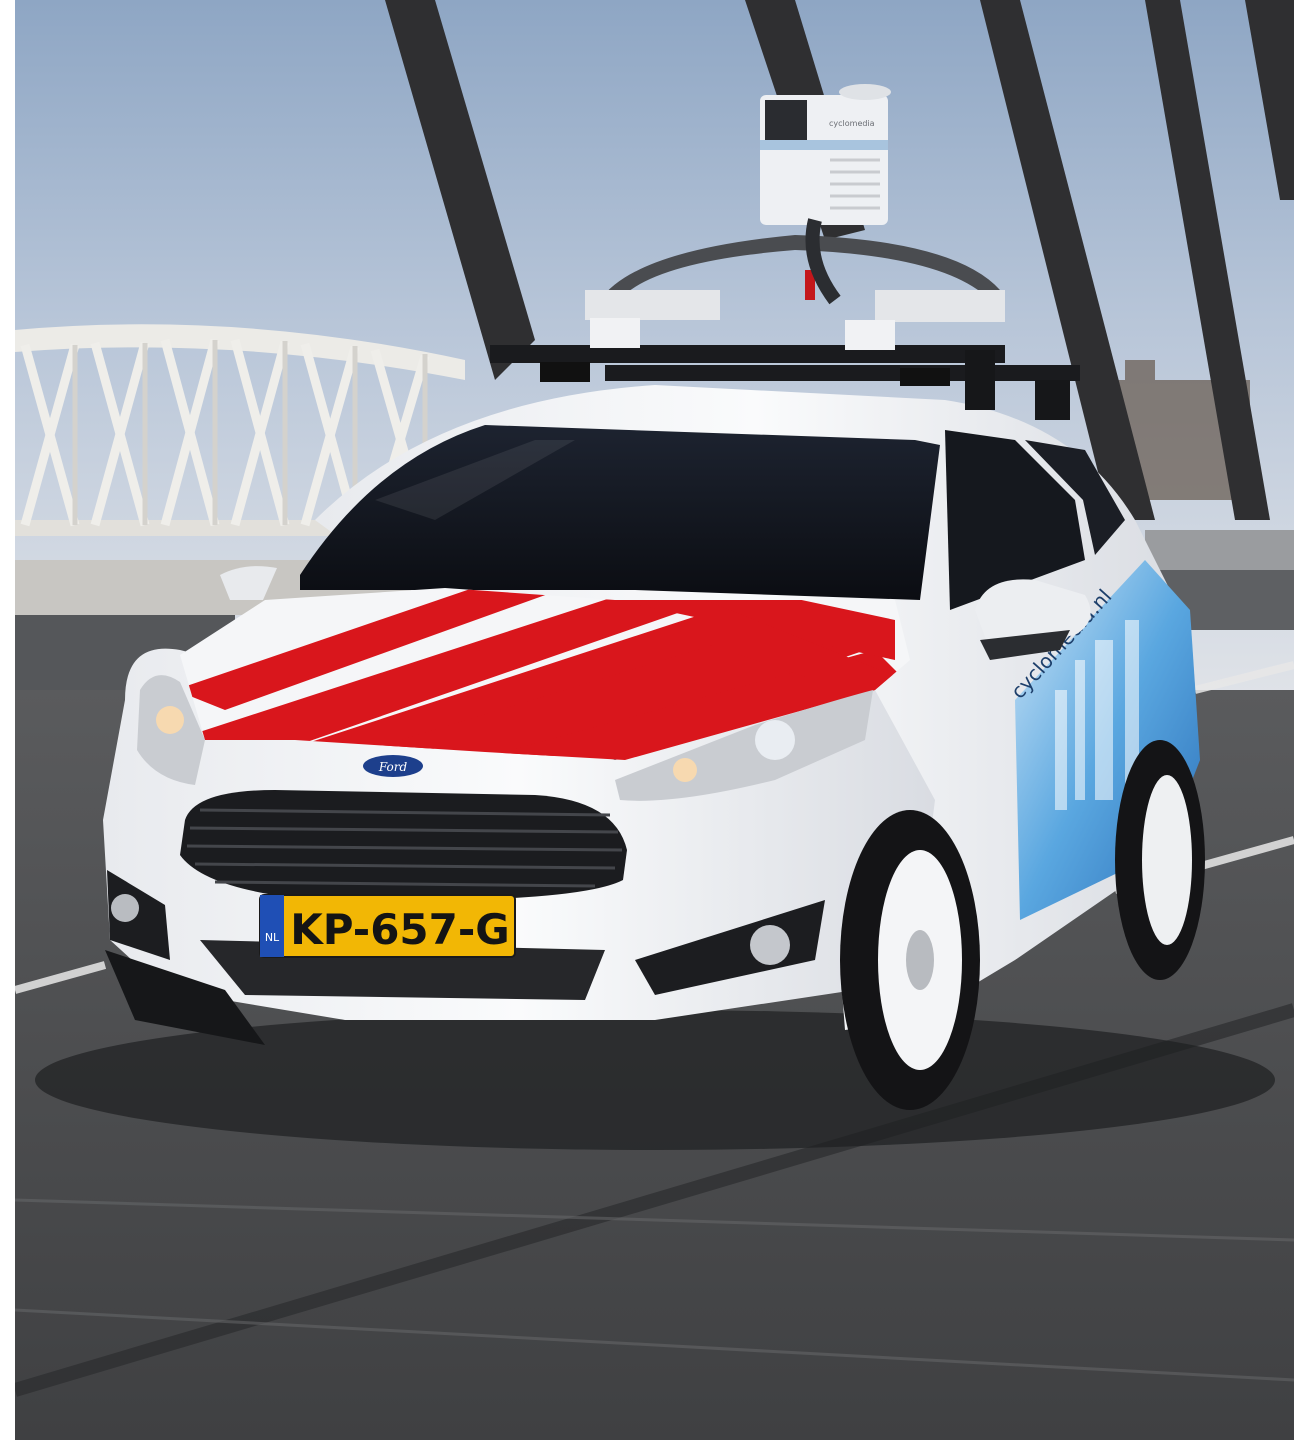 The image size is (1294, 1440). I want to click on front-wheel, so click(910, 960).